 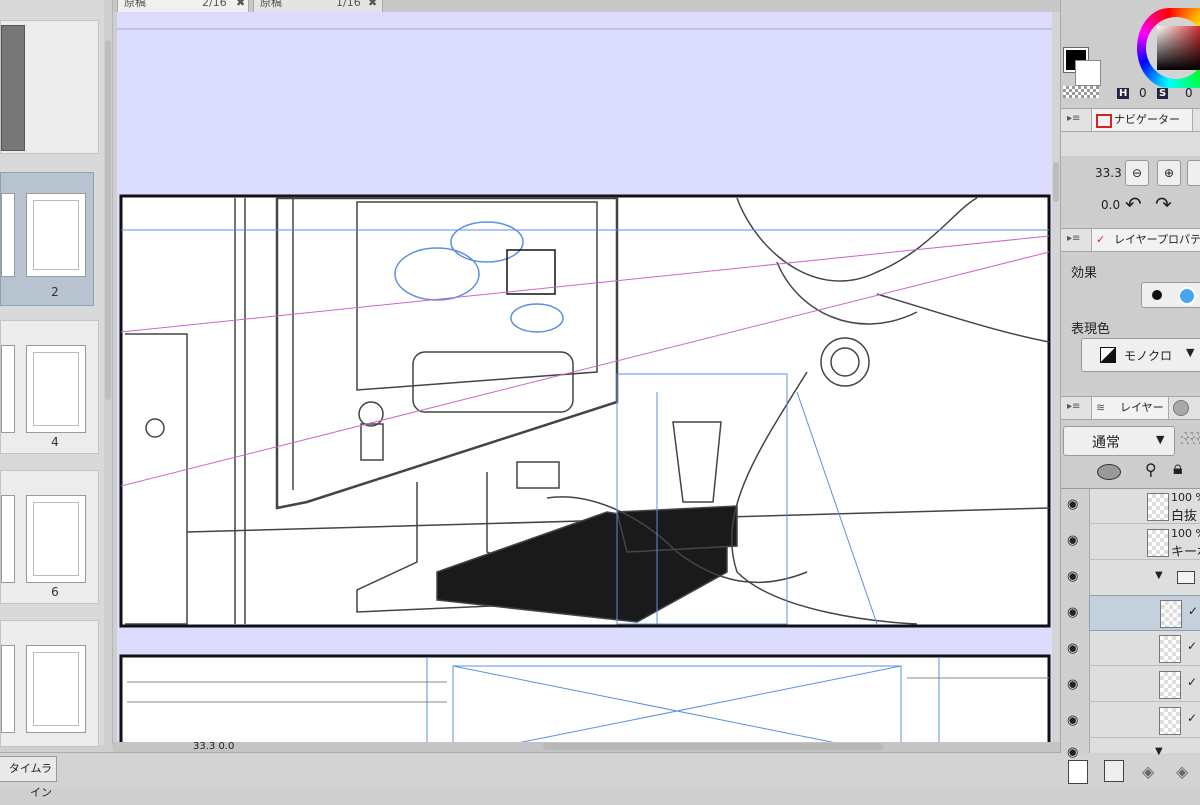 I want to click on horizontal-scrollbar, so click(x=713, y=746).